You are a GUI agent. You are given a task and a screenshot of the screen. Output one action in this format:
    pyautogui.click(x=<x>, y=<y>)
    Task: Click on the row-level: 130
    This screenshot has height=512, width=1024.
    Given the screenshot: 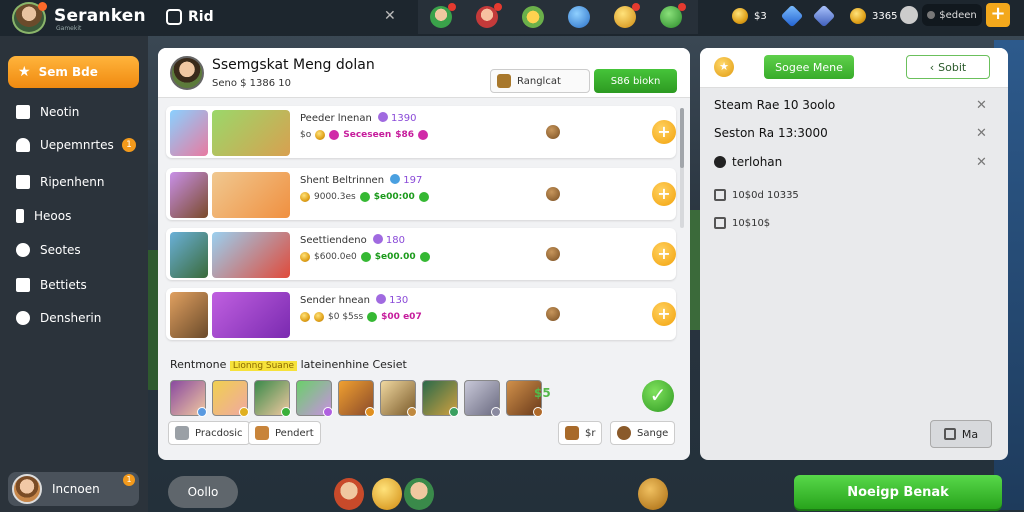 What is the action you would take?
    pyautogui.click(x=399, y=300)
    